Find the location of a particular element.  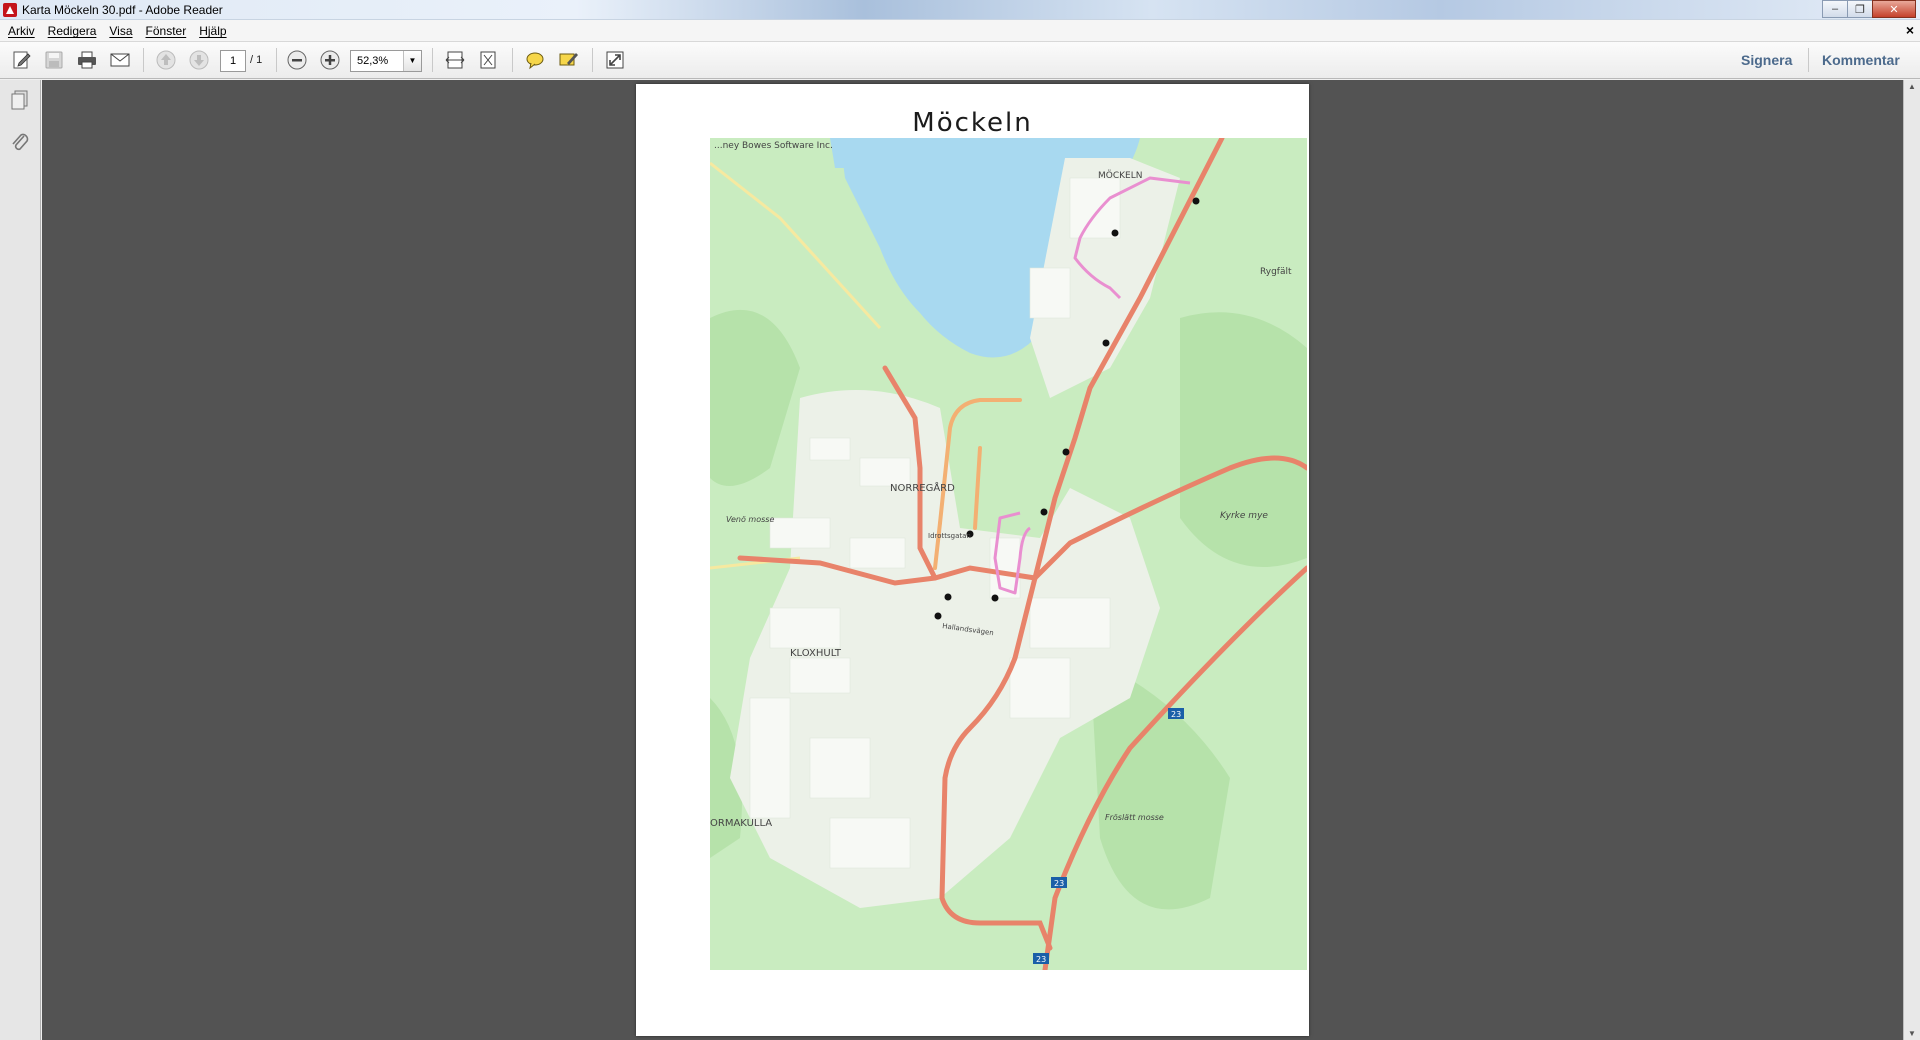

map-label-idrottsgatan: Idrottsgatan is located at coordinates (949, 536).